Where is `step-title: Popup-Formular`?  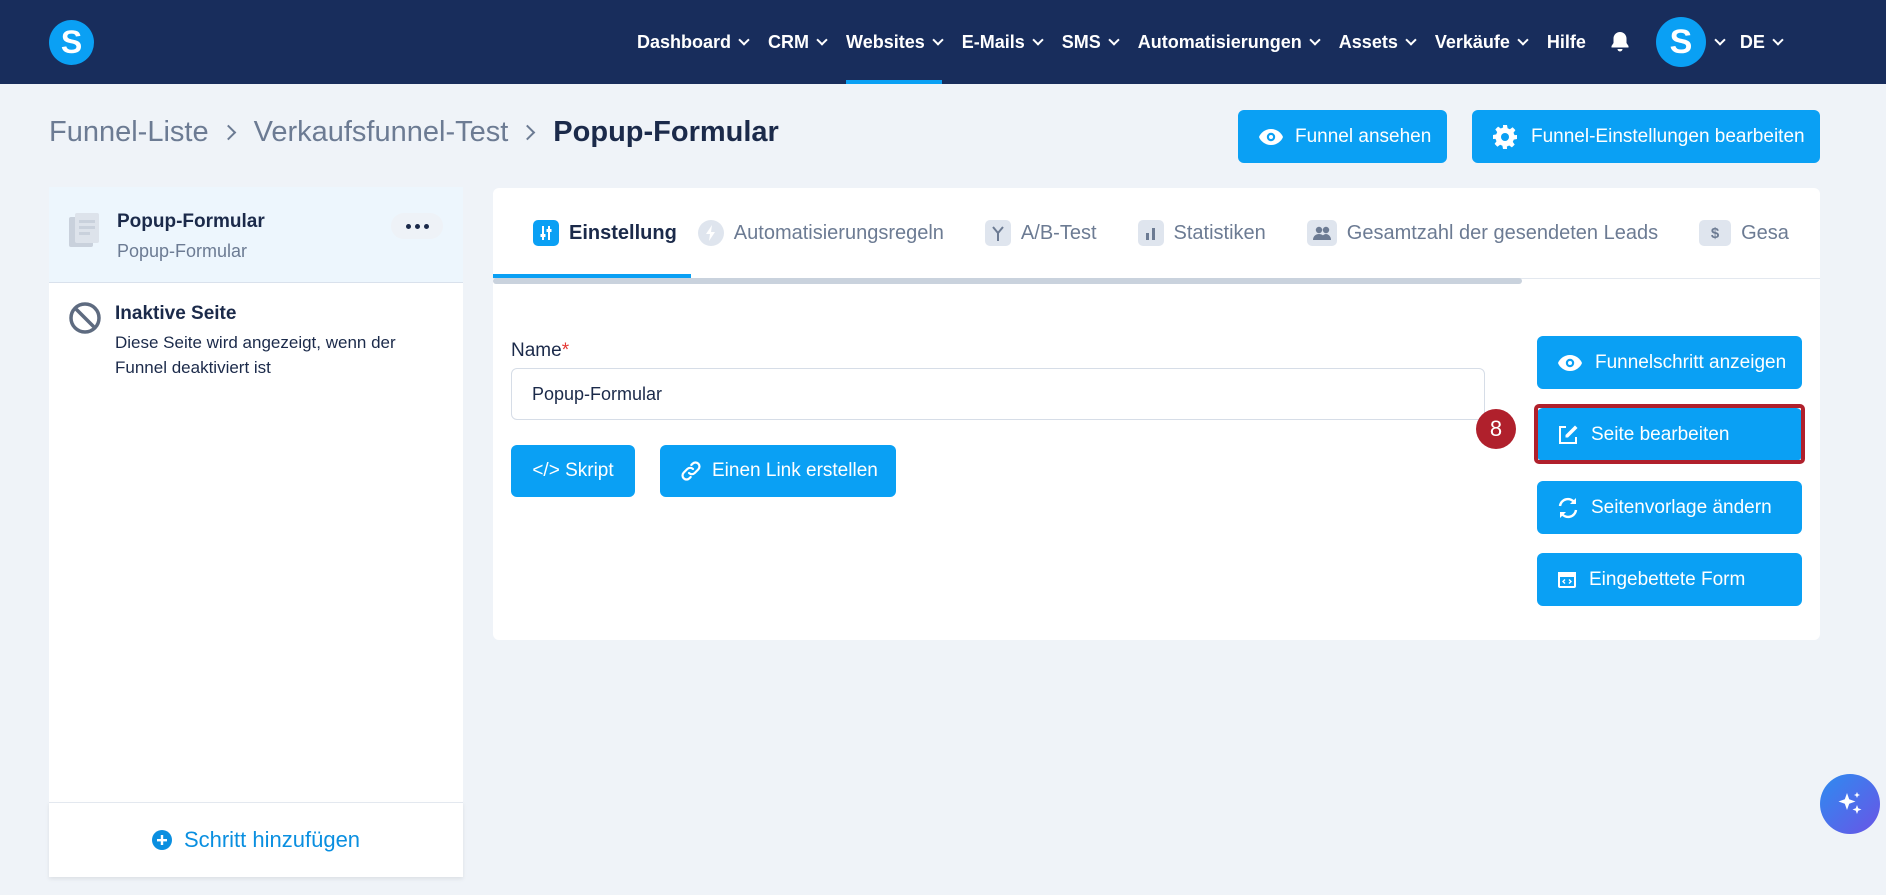 step-title: Popup-Formular is located at coordinates (191, 221).